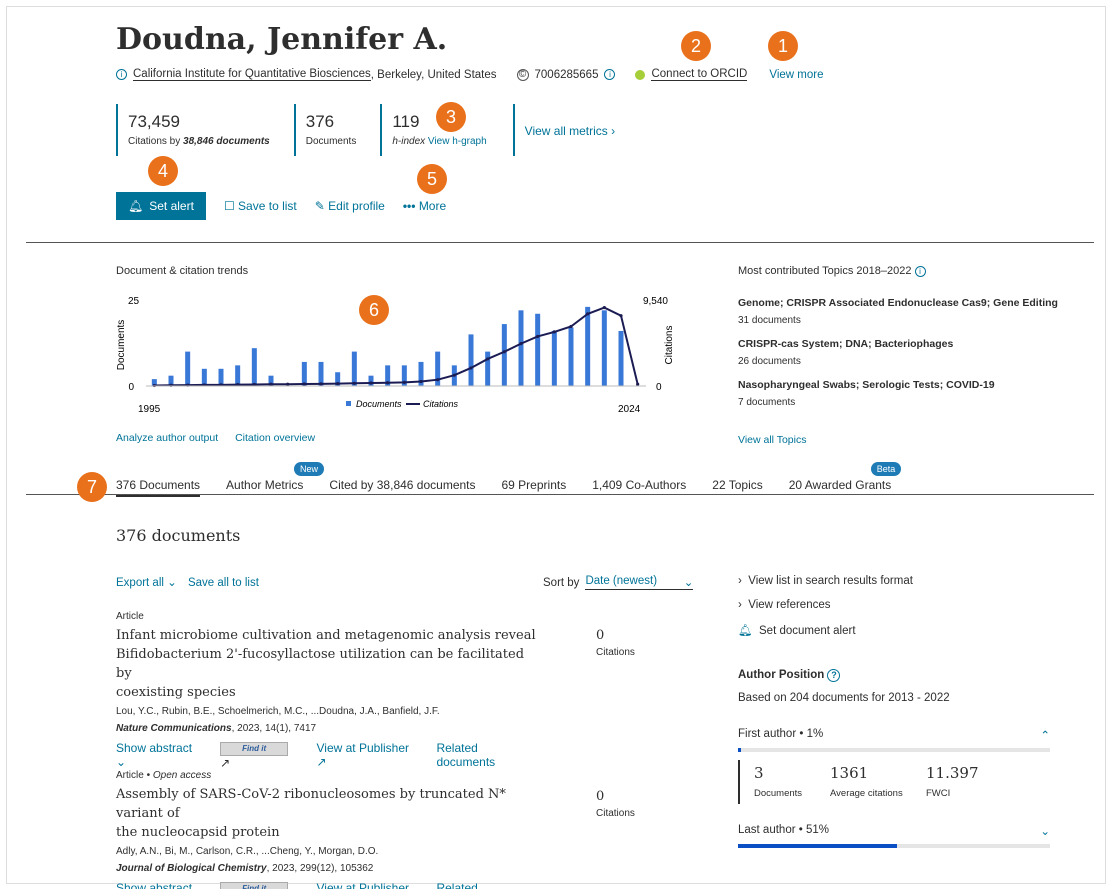  Describe the element at coordinates (920, 271) in the screenshot. I see `topics-info-icon: i` at that location.